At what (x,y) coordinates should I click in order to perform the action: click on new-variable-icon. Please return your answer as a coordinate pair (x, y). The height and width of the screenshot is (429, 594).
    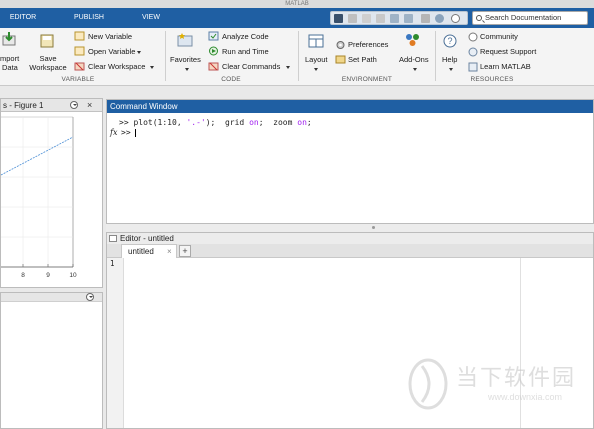
    Looking at the image, I should click on (79, 36).